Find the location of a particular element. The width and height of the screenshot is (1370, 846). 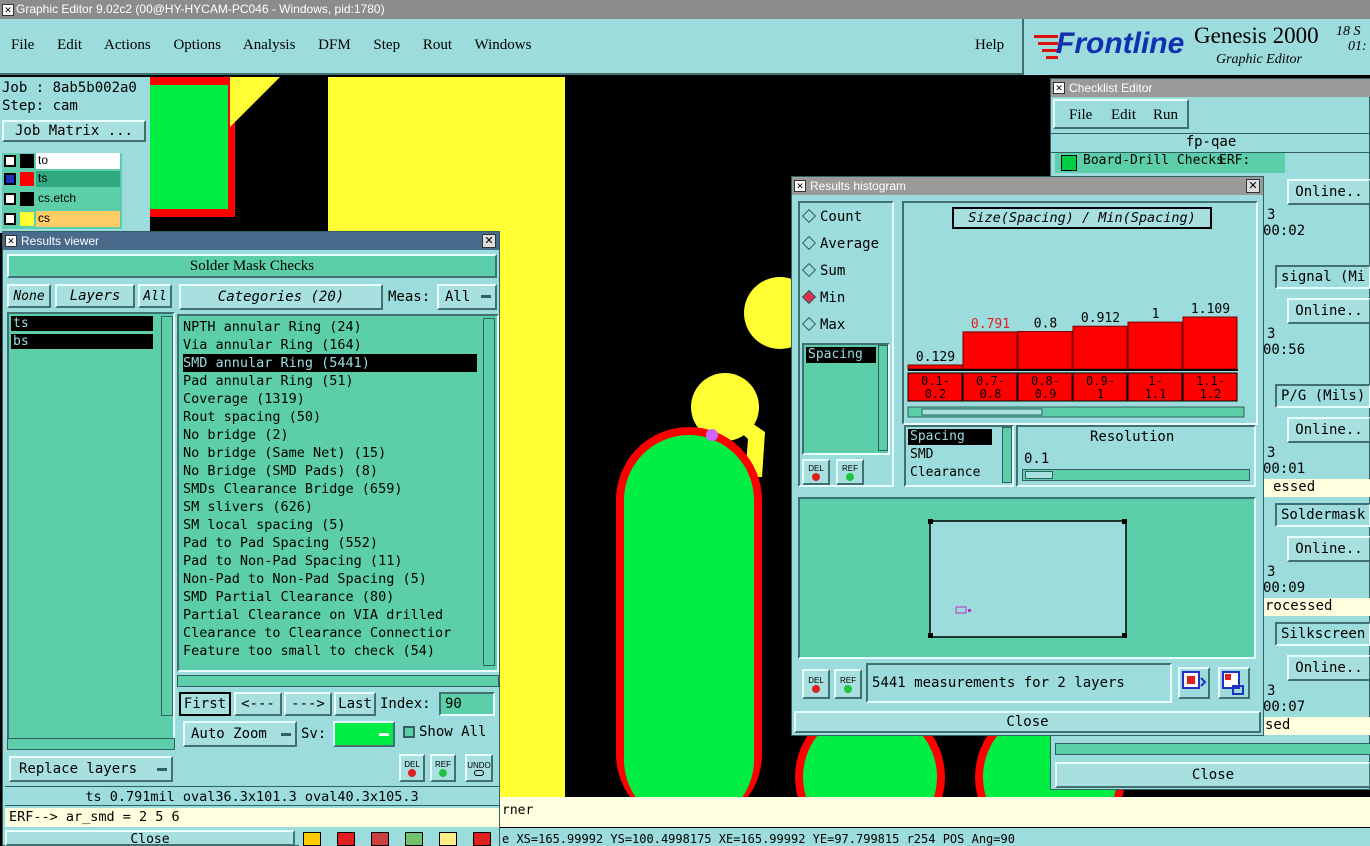

menu-actions: Actions is located at coordinates (127, 45).